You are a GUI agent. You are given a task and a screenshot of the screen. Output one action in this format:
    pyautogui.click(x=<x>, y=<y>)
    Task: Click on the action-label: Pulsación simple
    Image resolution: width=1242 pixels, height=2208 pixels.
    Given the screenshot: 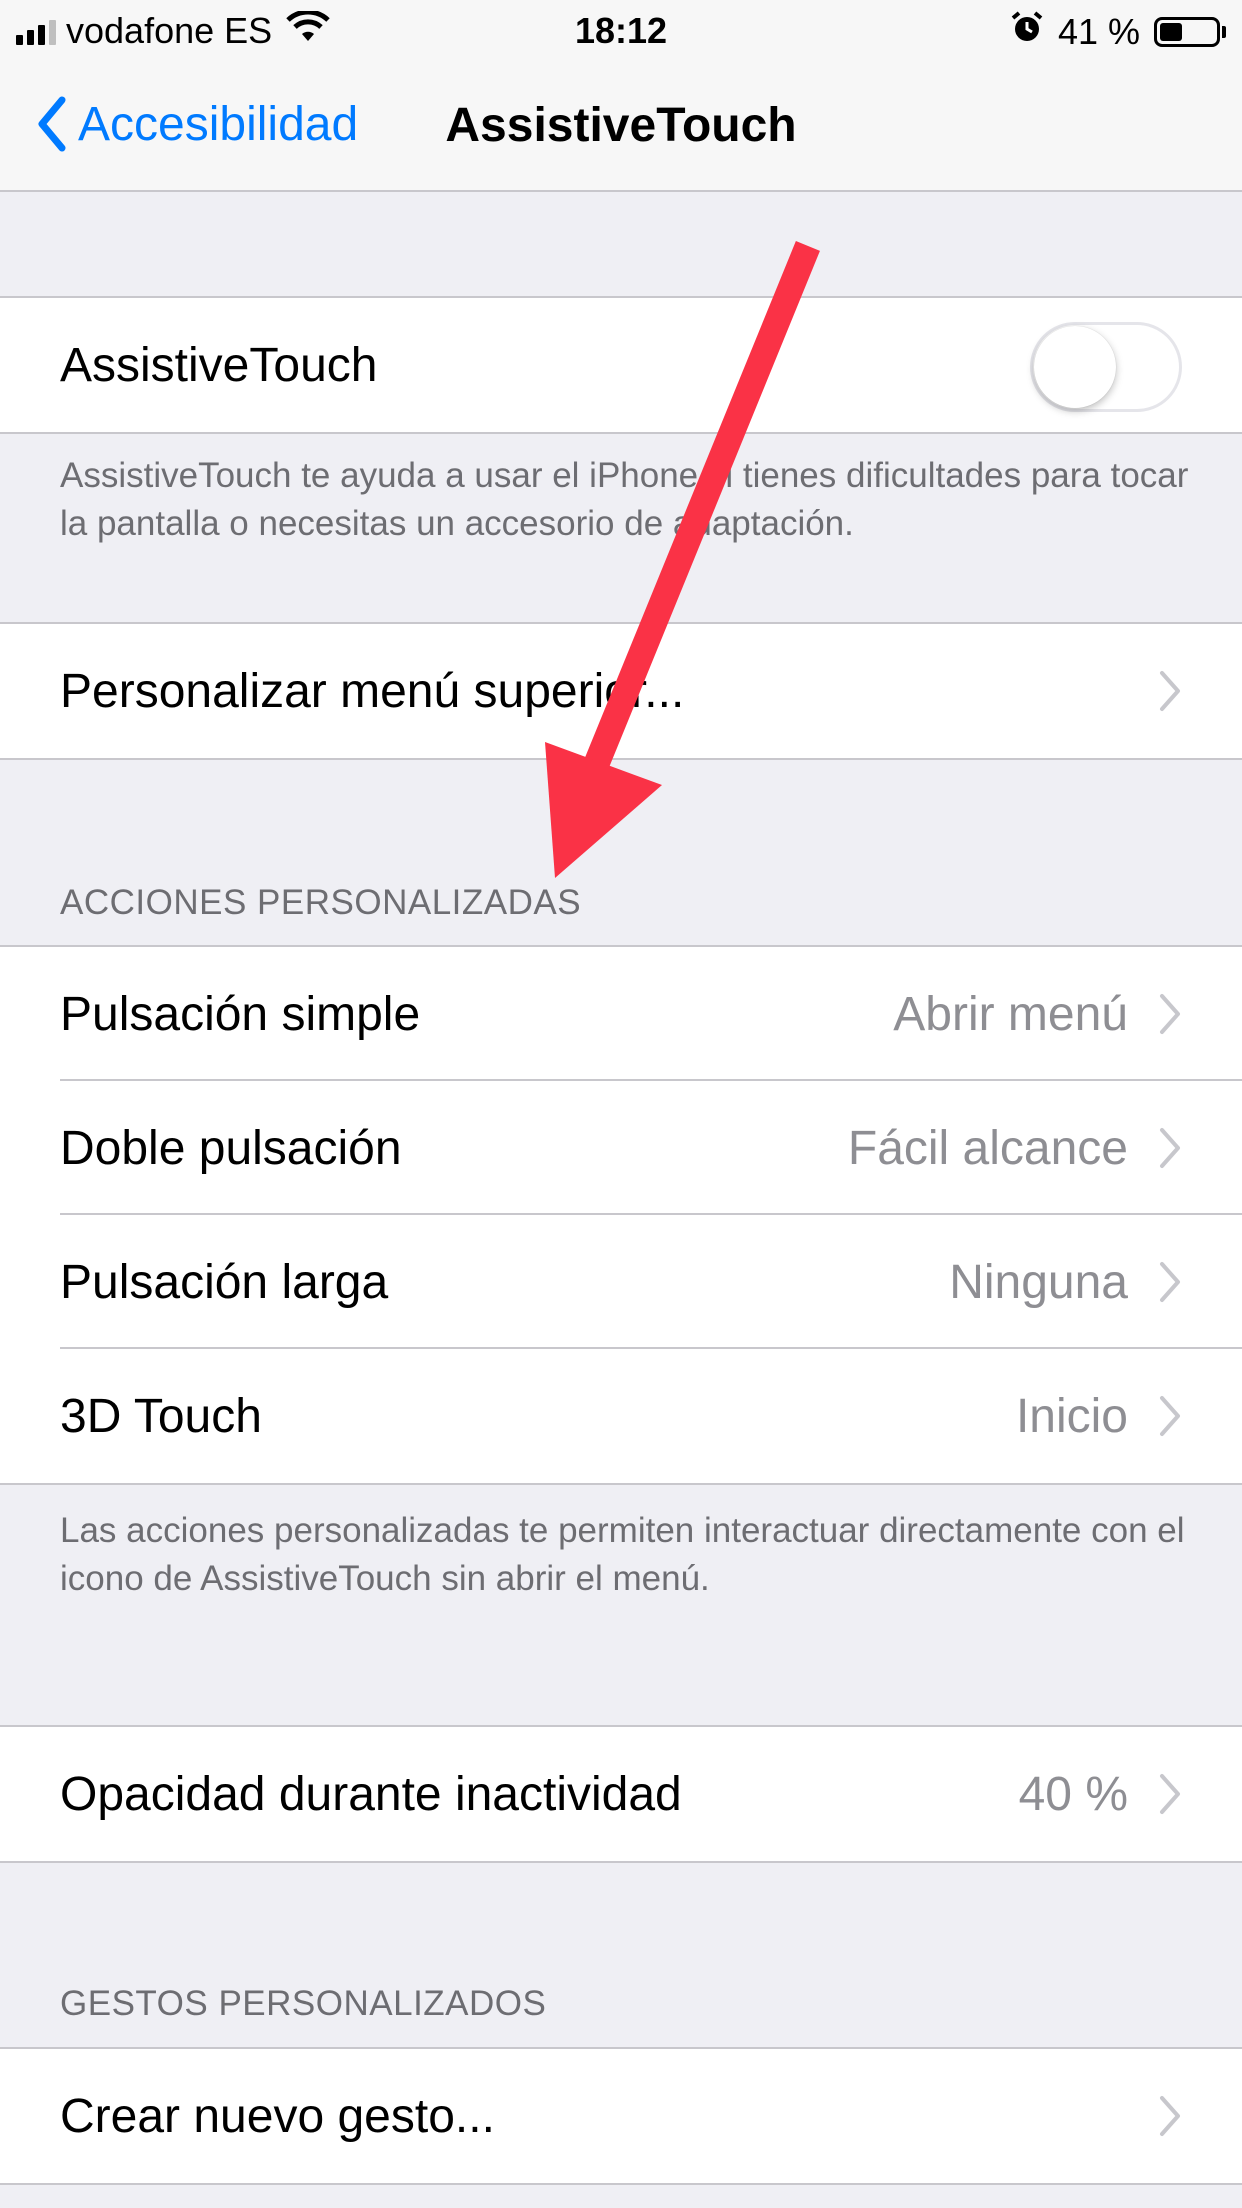 What is the action you would take?
    pyautogui.click(x=240, y=1014)
    